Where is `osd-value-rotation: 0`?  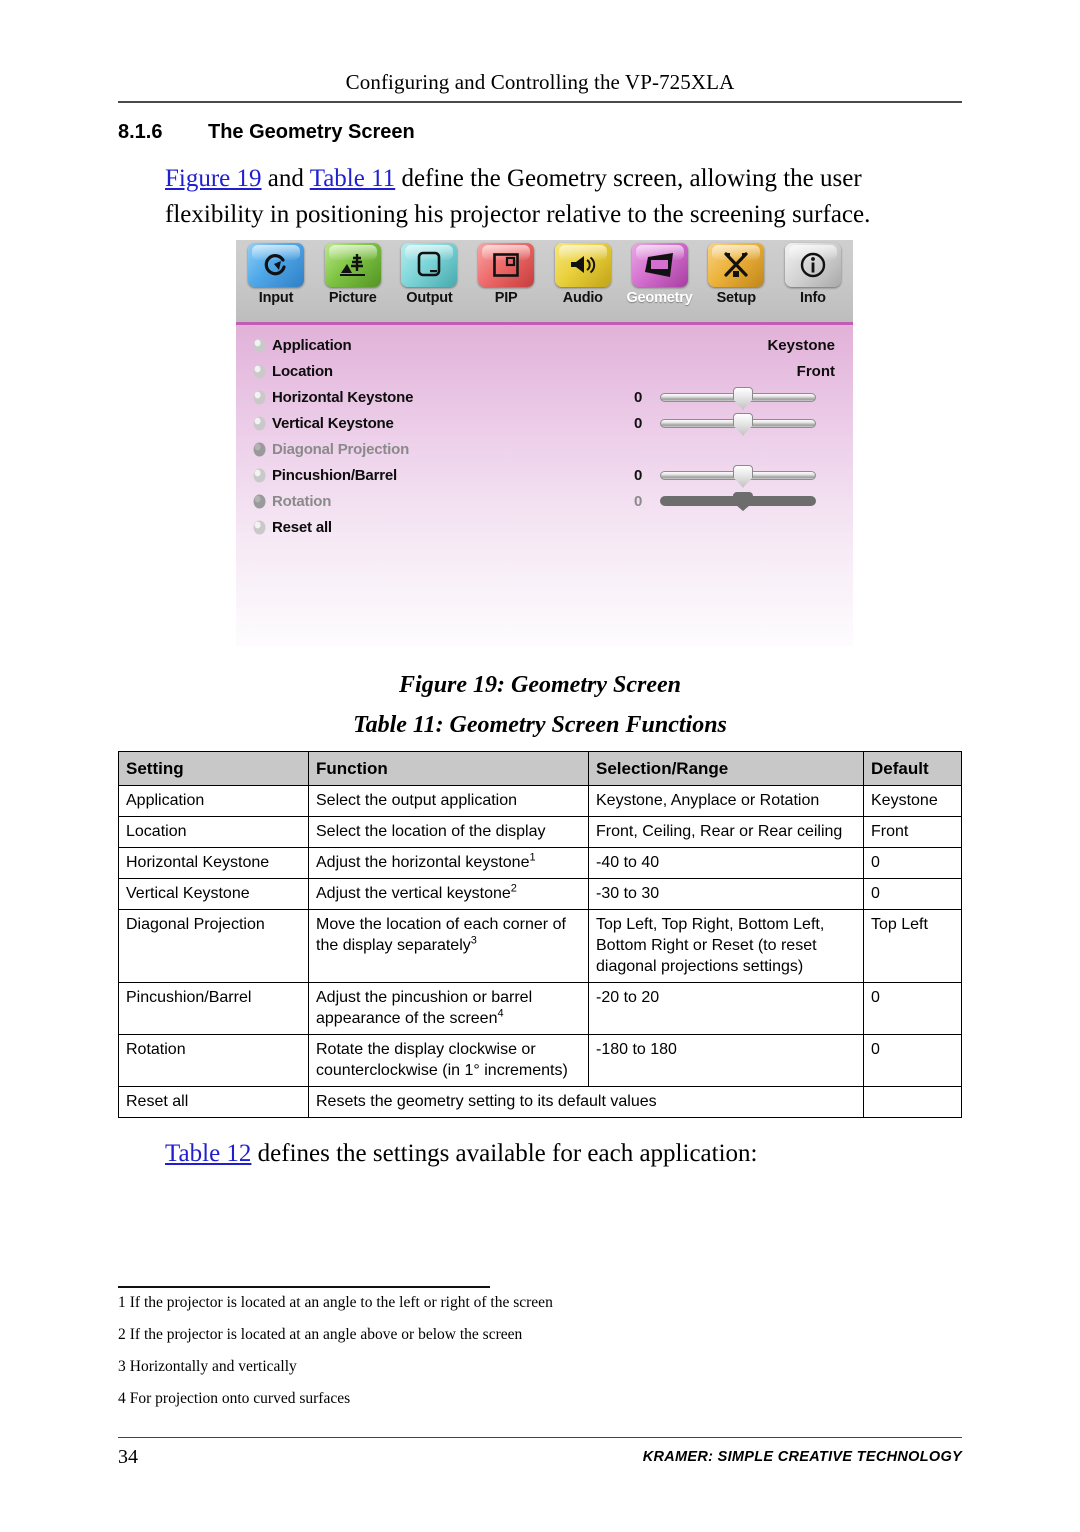 osd-value-rotation: 0 is located at coordinates (638, 501).